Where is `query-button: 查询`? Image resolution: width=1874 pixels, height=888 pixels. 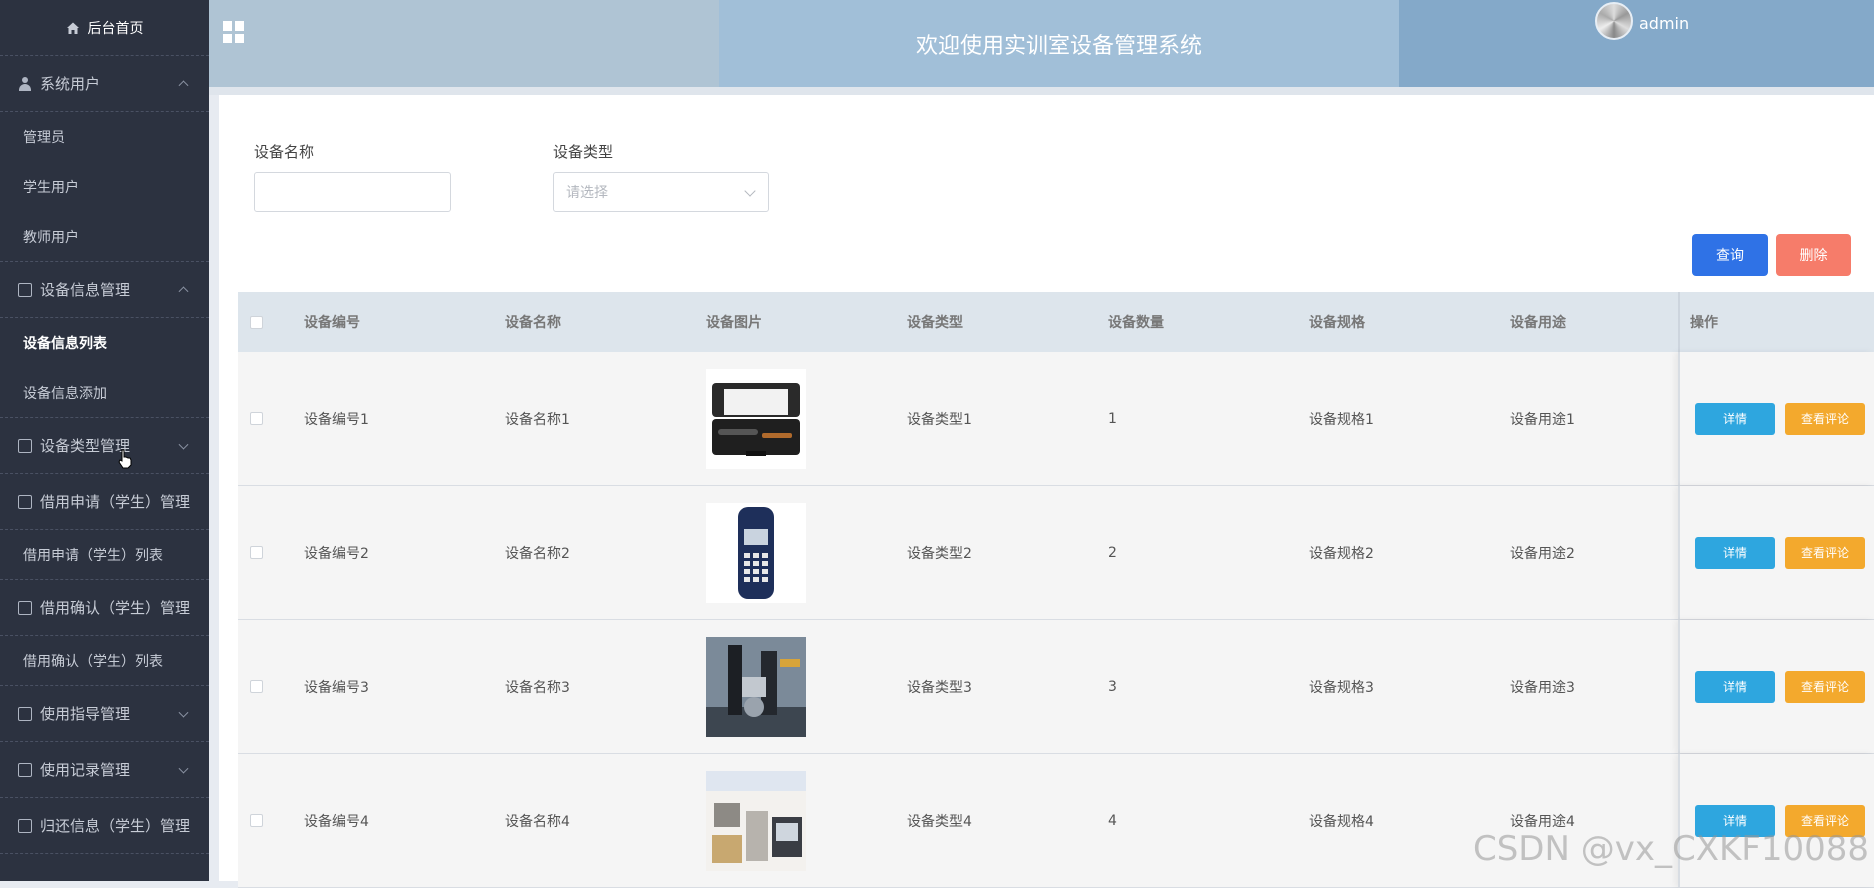 query-button: 查询 is located at coordinates (1730, 255).